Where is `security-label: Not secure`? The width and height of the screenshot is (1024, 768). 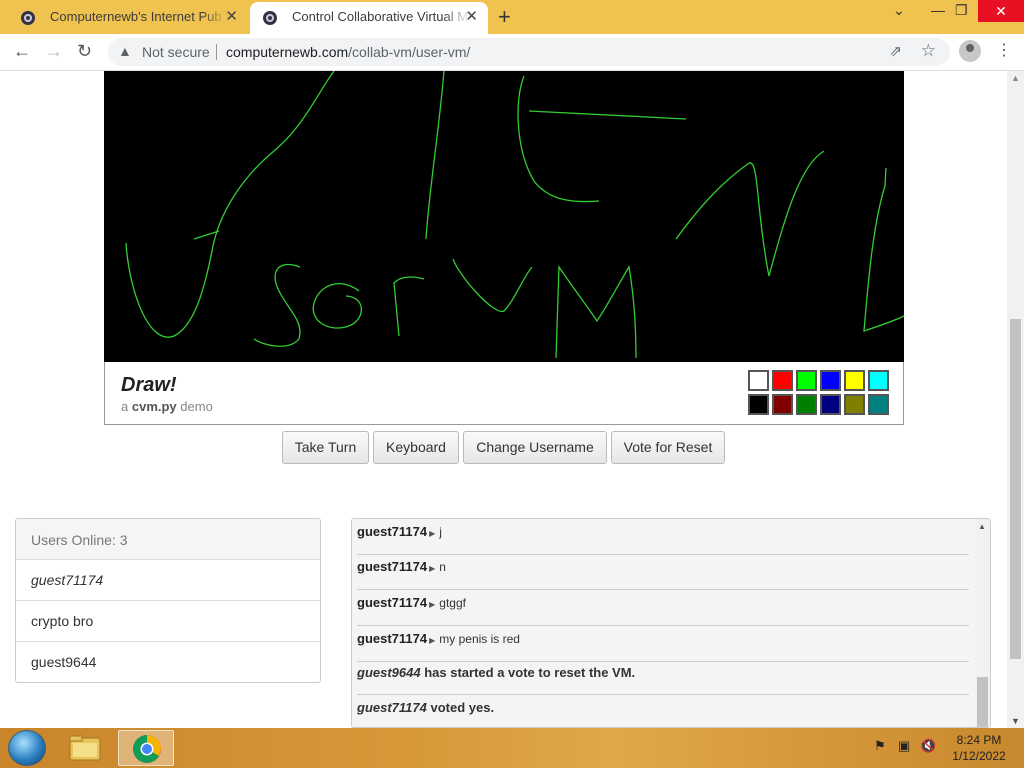 security-label: Not secure is located at coordinates (176, 52).